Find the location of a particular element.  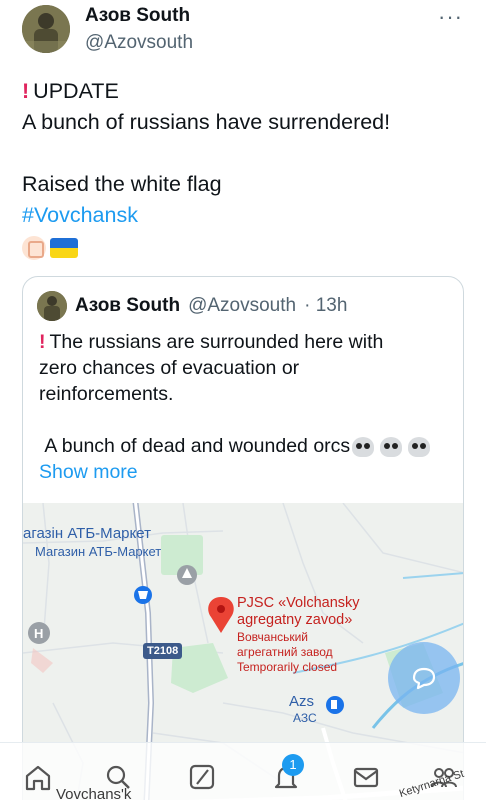

author-handle: @Azovsouth is located at coordinates (139, 43).